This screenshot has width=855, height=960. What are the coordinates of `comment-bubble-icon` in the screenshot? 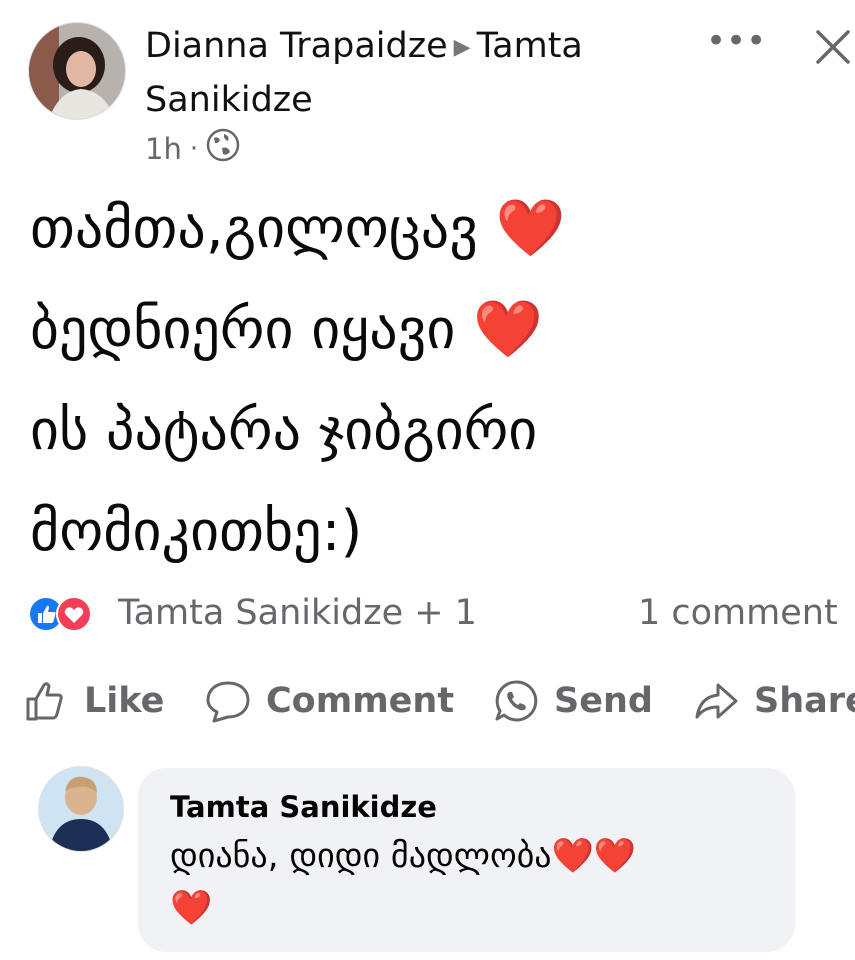 It's located at (228, 702).